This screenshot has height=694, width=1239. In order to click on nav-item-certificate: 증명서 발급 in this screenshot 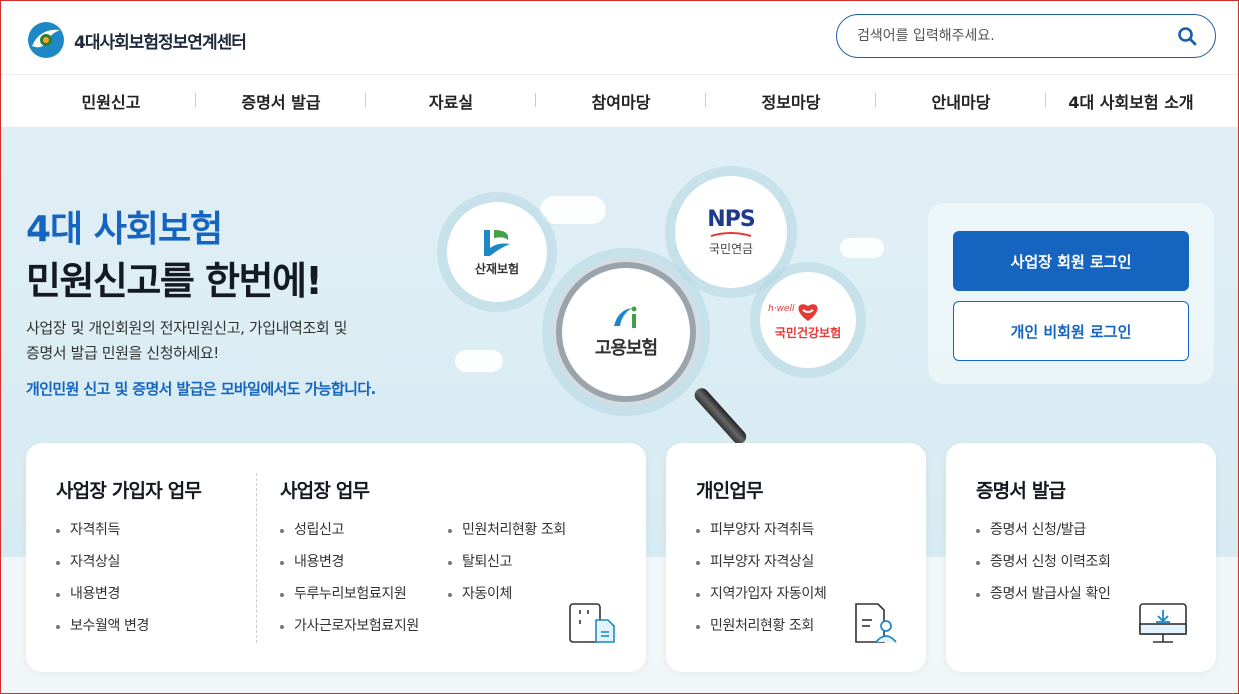, I will do `click(281, 101)`.